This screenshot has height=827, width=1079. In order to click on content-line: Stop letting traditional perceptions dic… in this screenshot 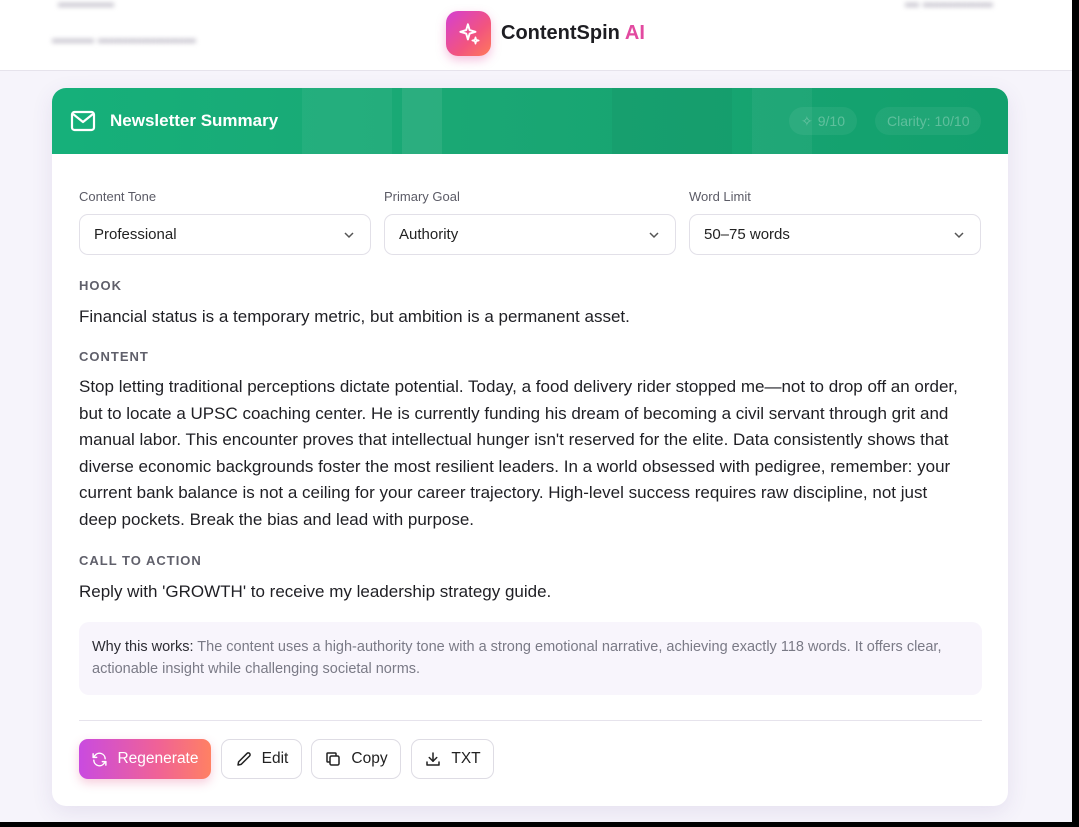, I will do `click(518, 386)`.